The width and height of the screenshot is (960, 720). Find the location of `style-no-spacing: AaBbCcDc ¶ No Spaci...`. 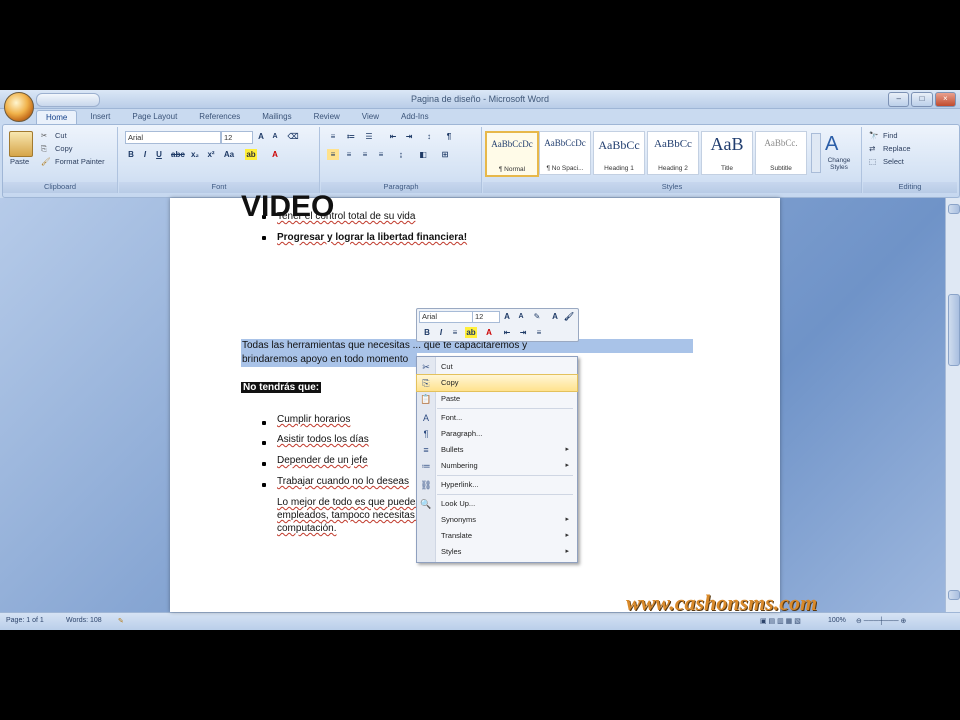

style-no-spacing: AaBbCcDc ¶ No Spaci... is located at coordinates (565, 153).